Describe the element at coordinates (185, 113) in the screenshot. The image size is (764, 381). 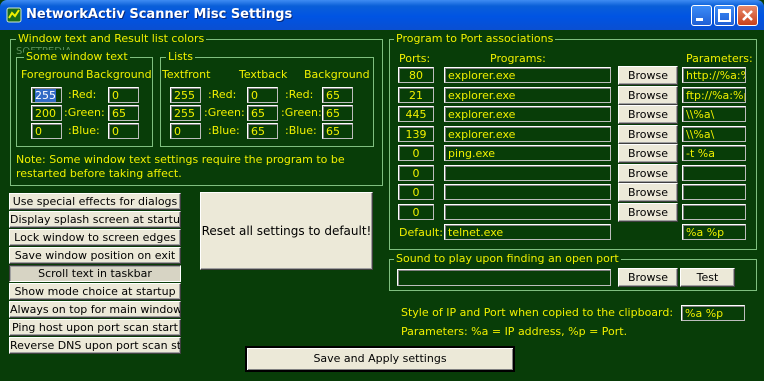
I see `tf-green-field: 255` at that location.